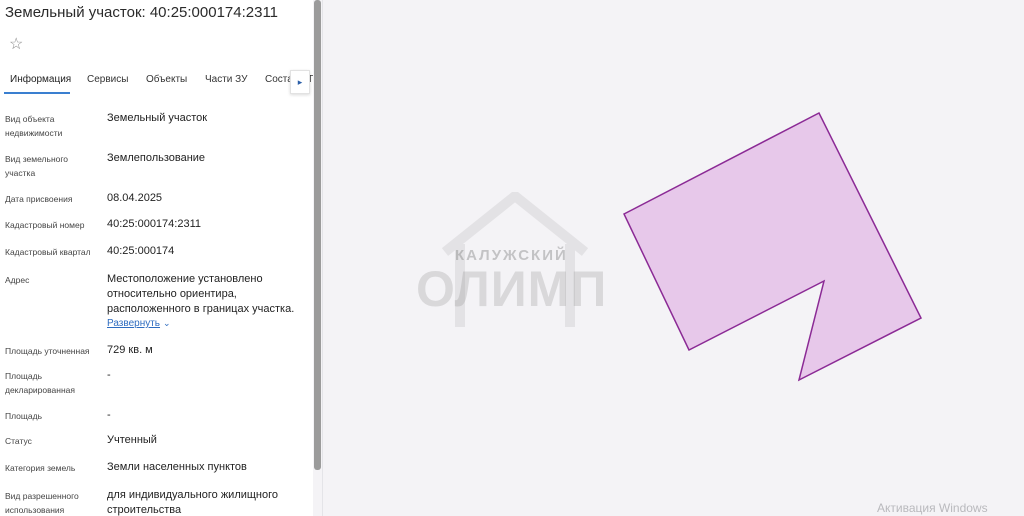 The height and width of the screenshot is (516, 1024). What do you see at coordinates (156, 158) in the screenshot?
I see `field-value: Землепользование` at bounding box center [156, 158].